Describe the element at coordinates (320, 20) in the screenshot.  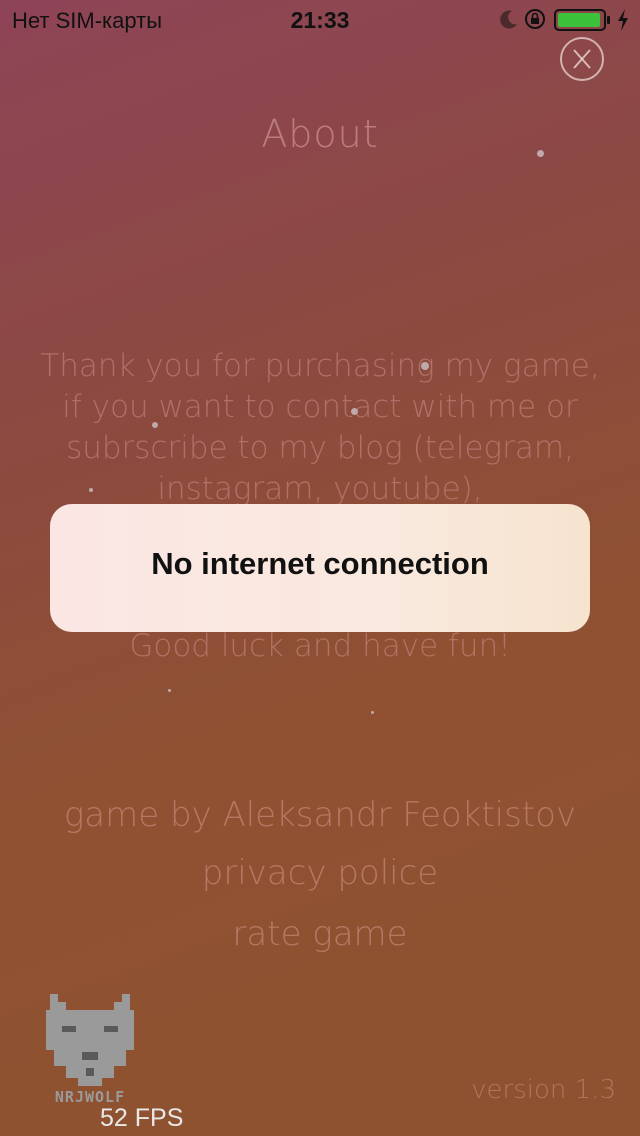
I see `status-bar: Нет SIM-карты 21:33` at that location.